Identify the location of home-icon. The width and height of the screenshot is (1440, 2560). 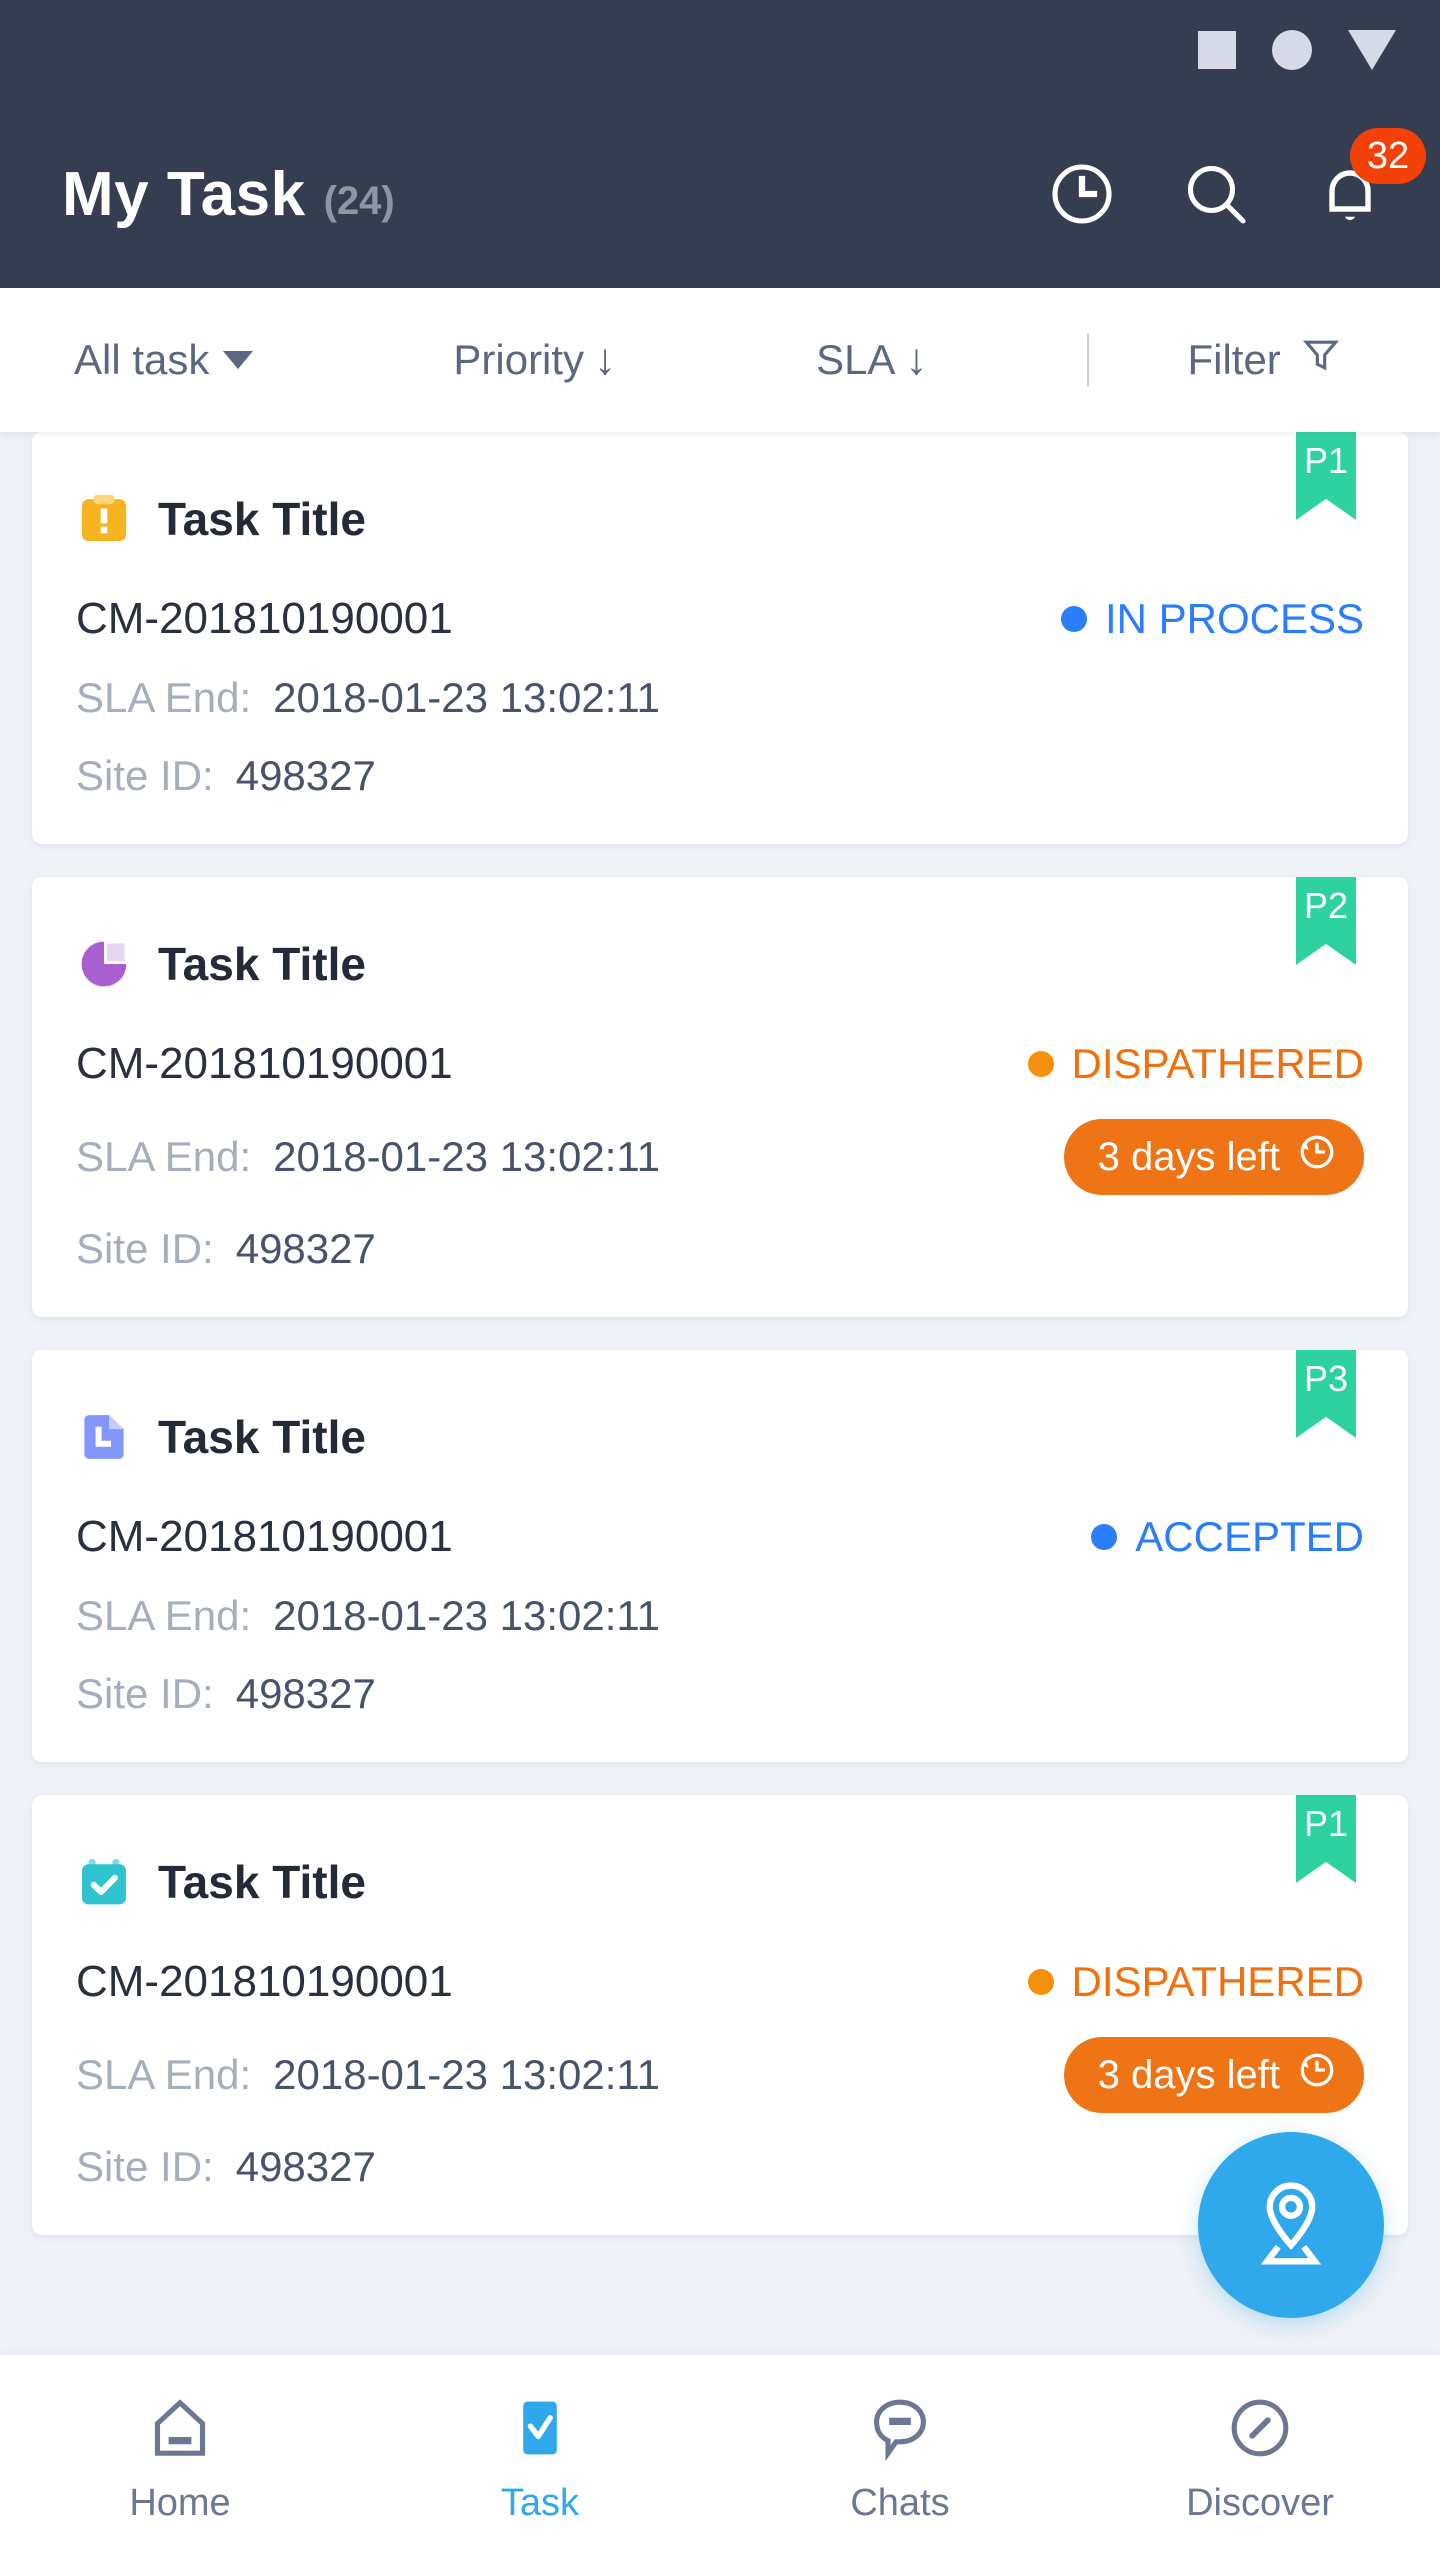
(180, 2428).